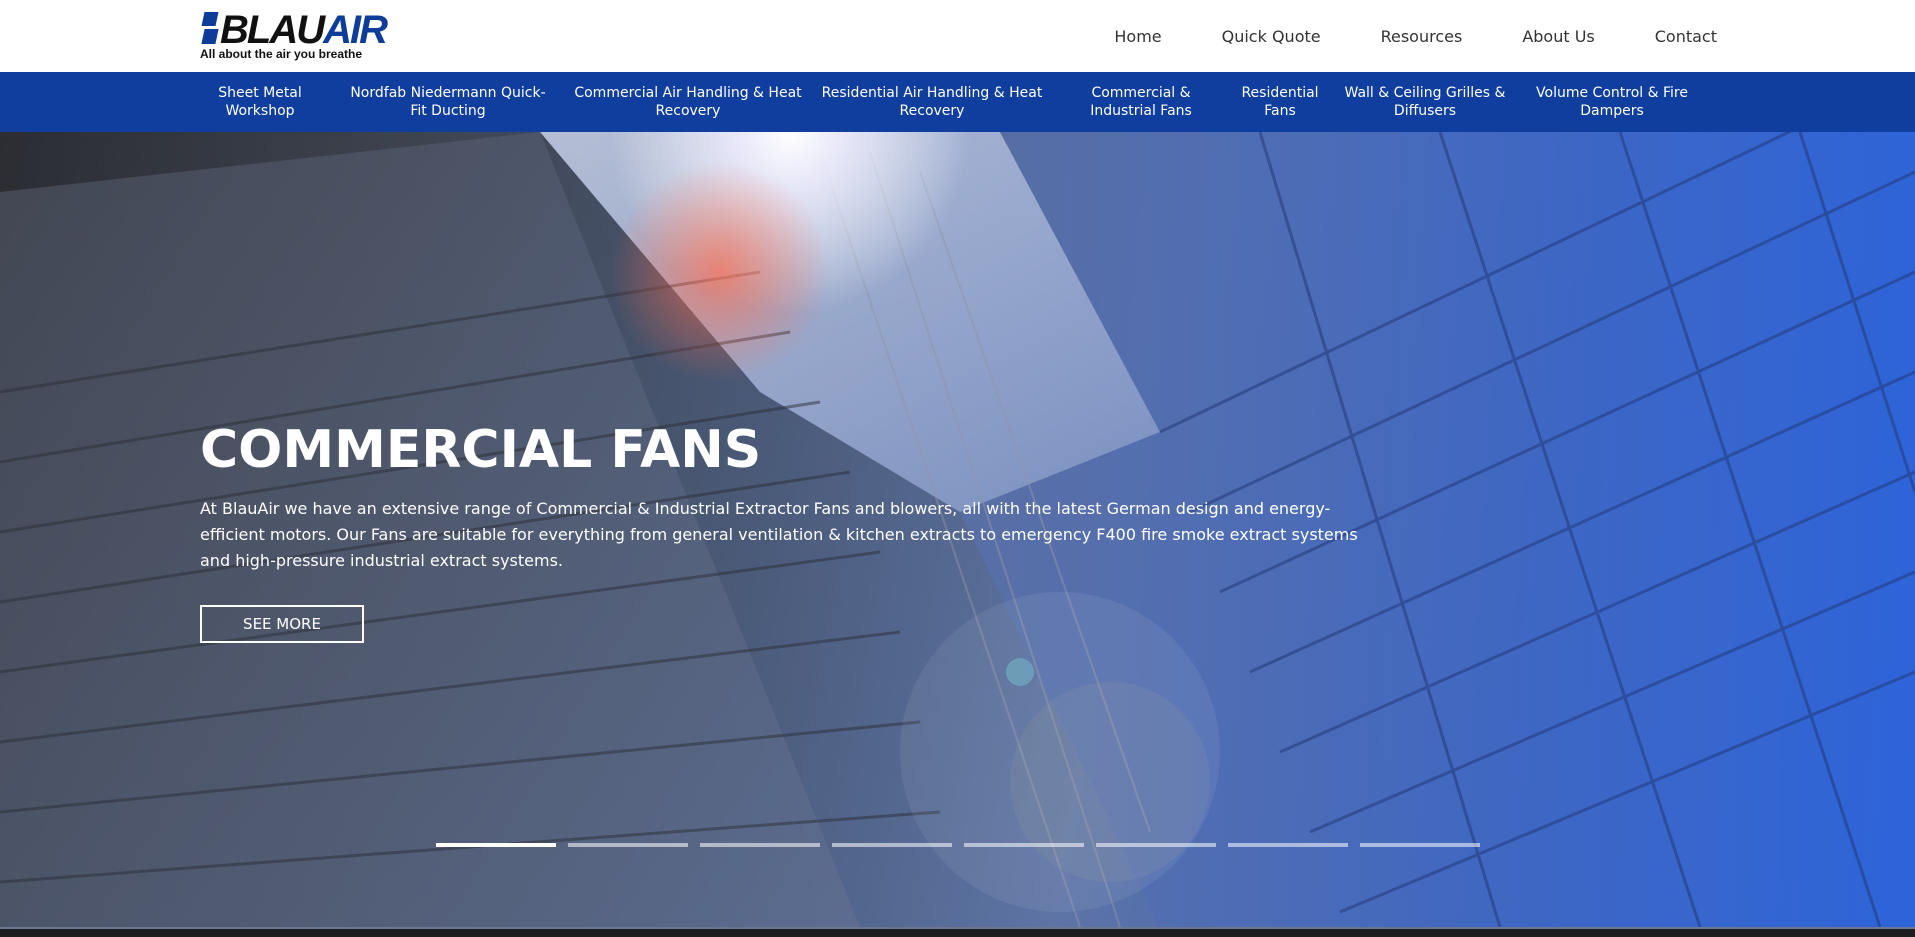 The height and width of the screenshot is (937, 1915). I want to click on category-residential-fans: Residential Fans, so click(1280, 102).